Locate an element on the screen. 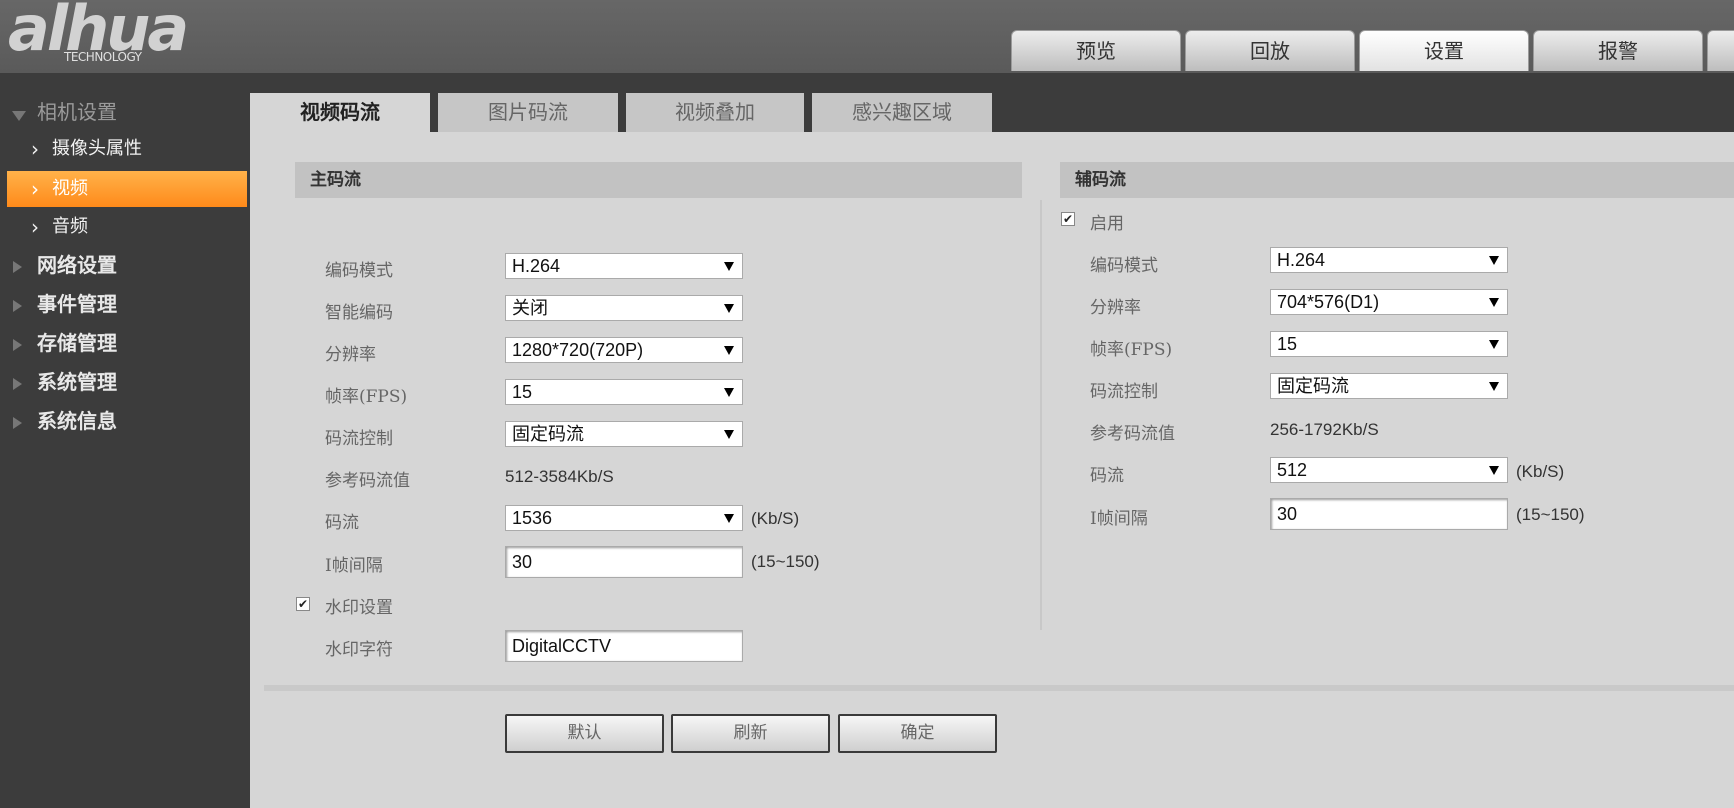  sidebar-item-label: 音频 is located at coordinates (70, 226).